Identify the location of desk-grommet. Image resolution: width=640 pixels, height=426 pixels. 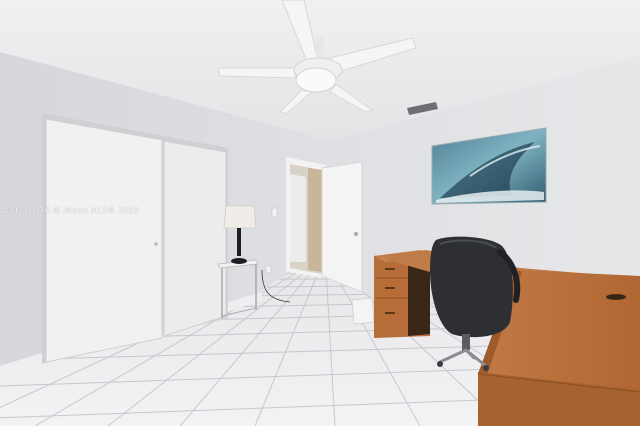
(616, 297).